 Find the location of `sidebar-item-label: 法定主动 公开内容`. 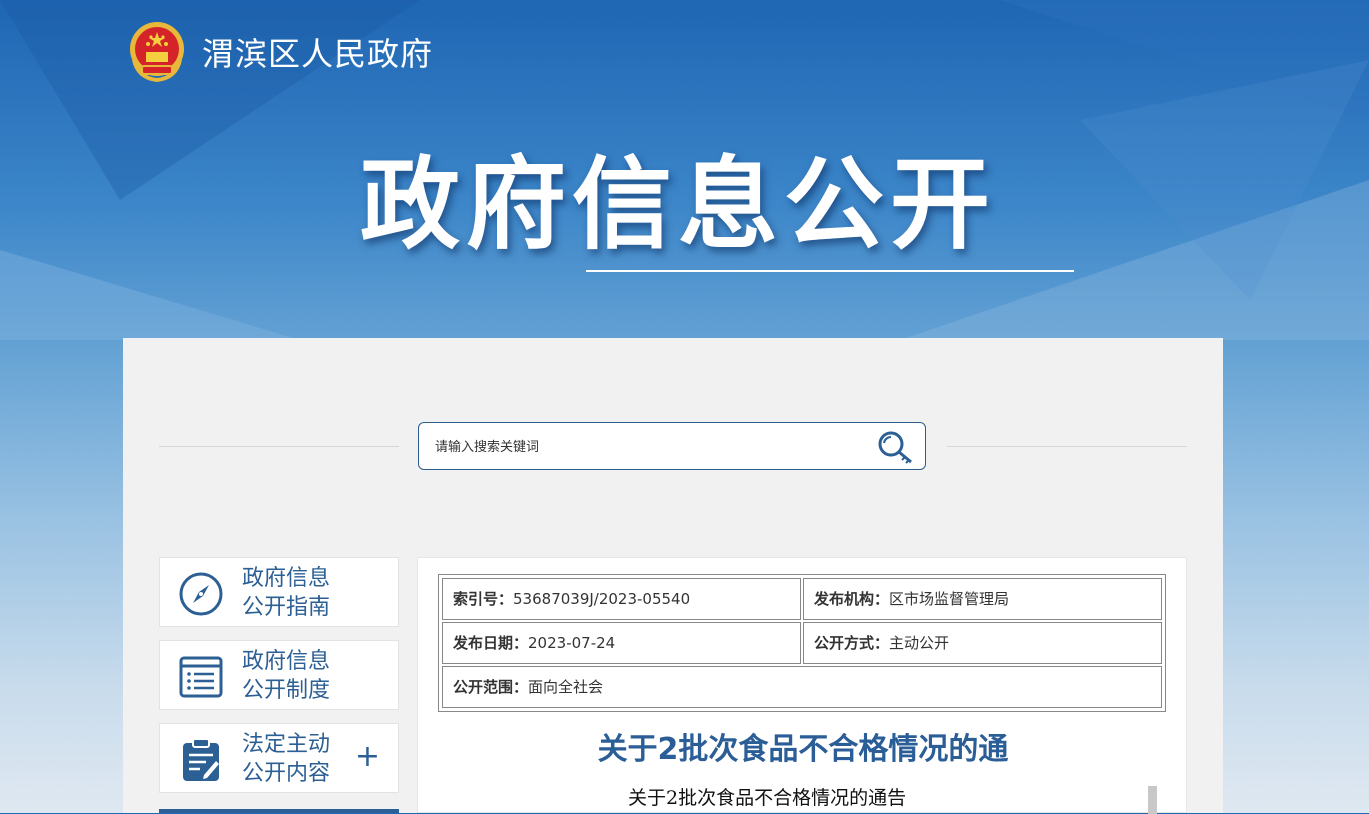

sidebar-item-label: 法定主动 公开内容 is located at coordinates (302, 759).